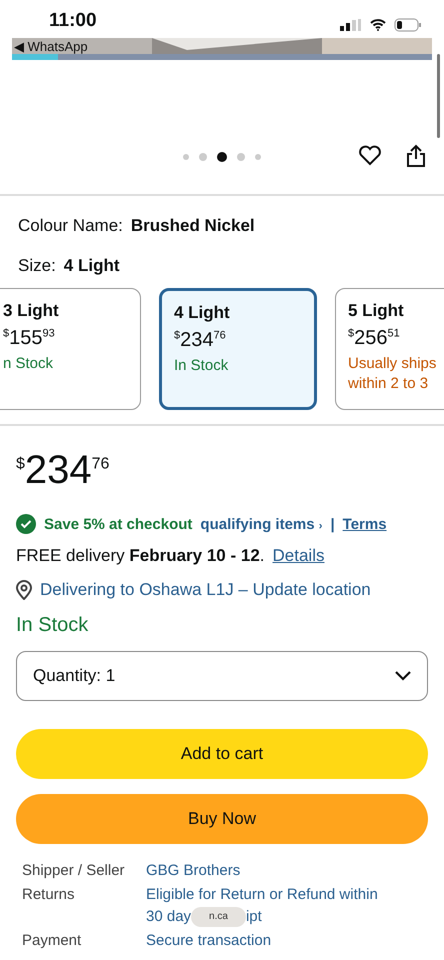 The height and width of the screenshot is (960, 444). What do you see at coordinates (222, 819) in the screenshot?
I see `buy-now-button: Buy Now` at bounding box center [222, 819].